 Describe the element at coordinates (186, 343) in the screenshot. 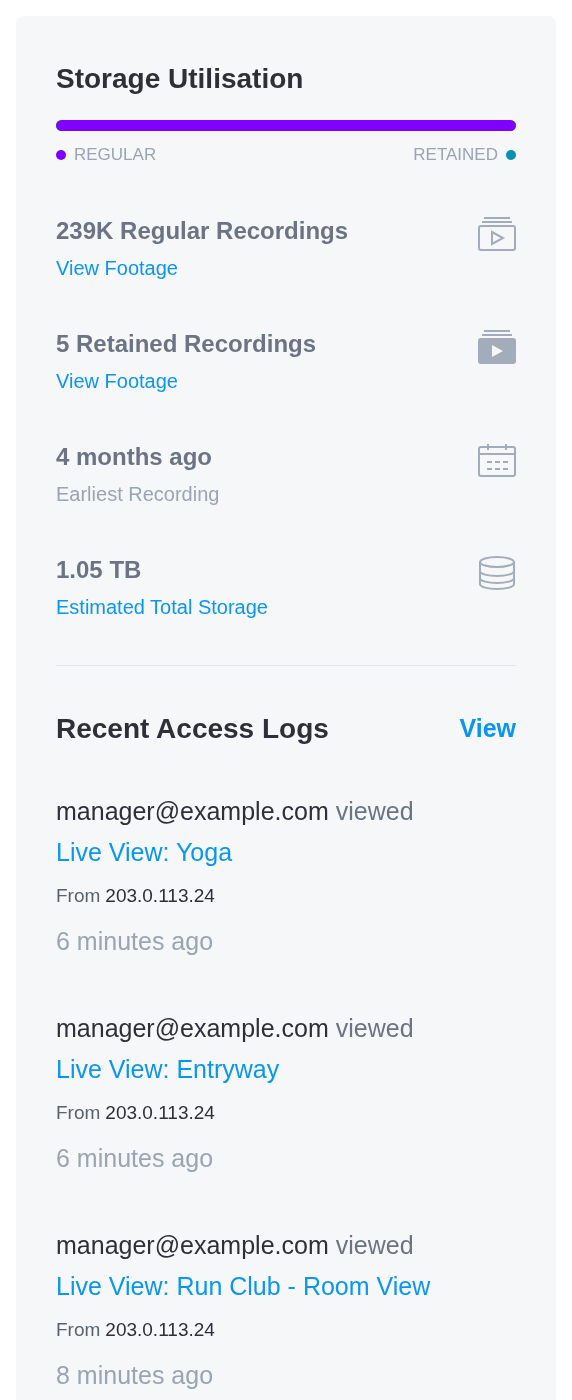

I see `stat-value: 5 Retained Recordings` at that location.